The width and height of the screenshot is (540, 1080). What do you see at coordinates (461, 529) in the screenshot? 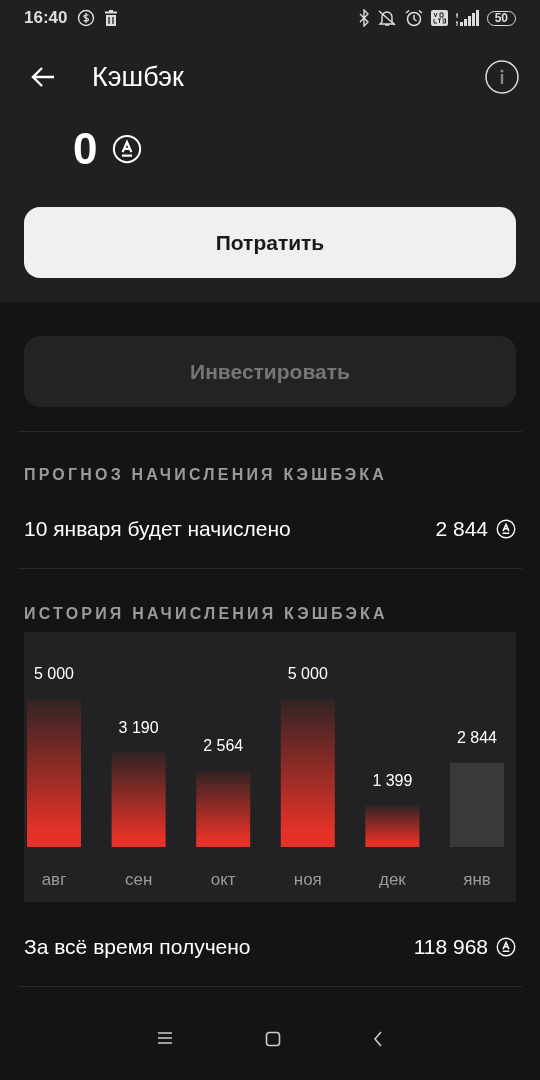
I see `forecast-amount: 2 844` at bounding box center [461, 529].